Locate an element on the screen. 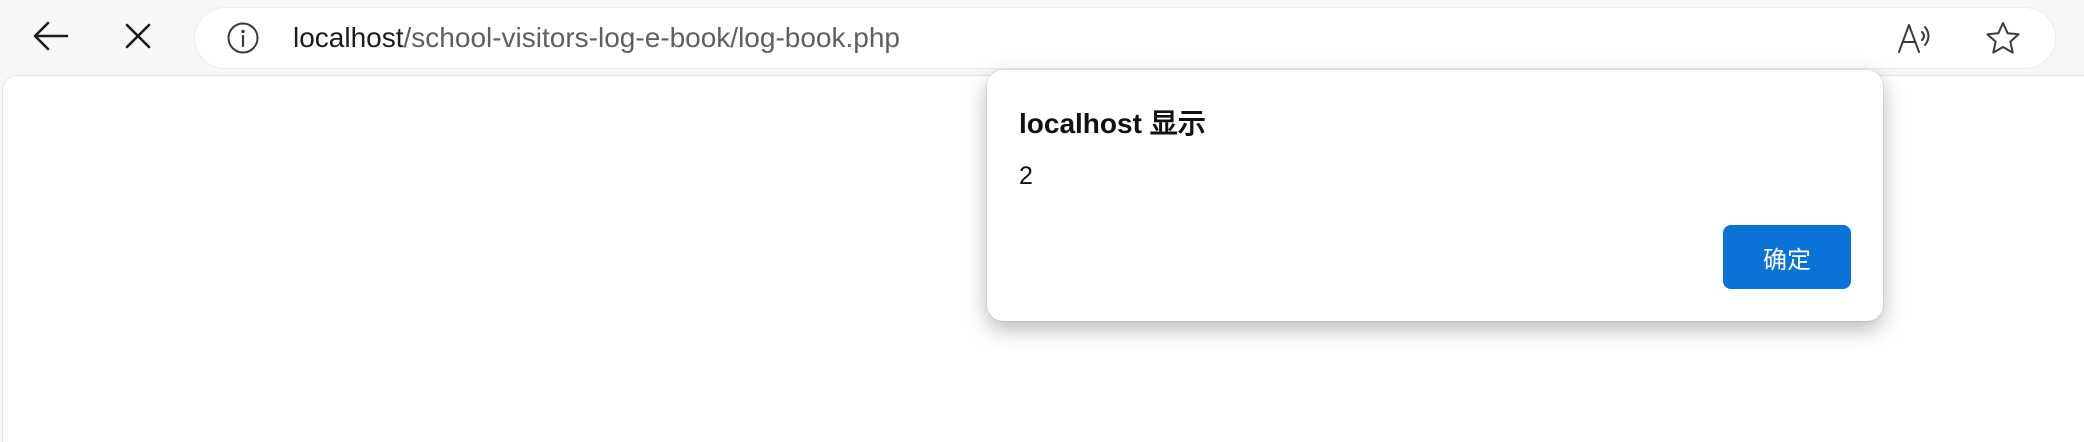  close-icon is located at coordinates (138, 38).